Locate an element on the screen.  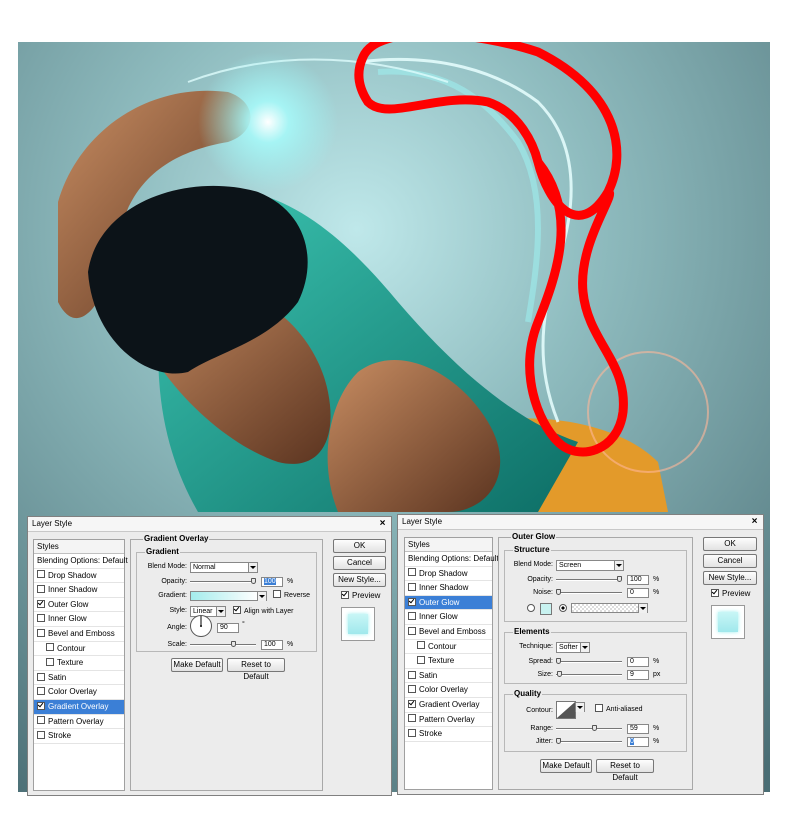
align-with-layer-checkbox: Align with Layer is located at coordinates (263, 610).